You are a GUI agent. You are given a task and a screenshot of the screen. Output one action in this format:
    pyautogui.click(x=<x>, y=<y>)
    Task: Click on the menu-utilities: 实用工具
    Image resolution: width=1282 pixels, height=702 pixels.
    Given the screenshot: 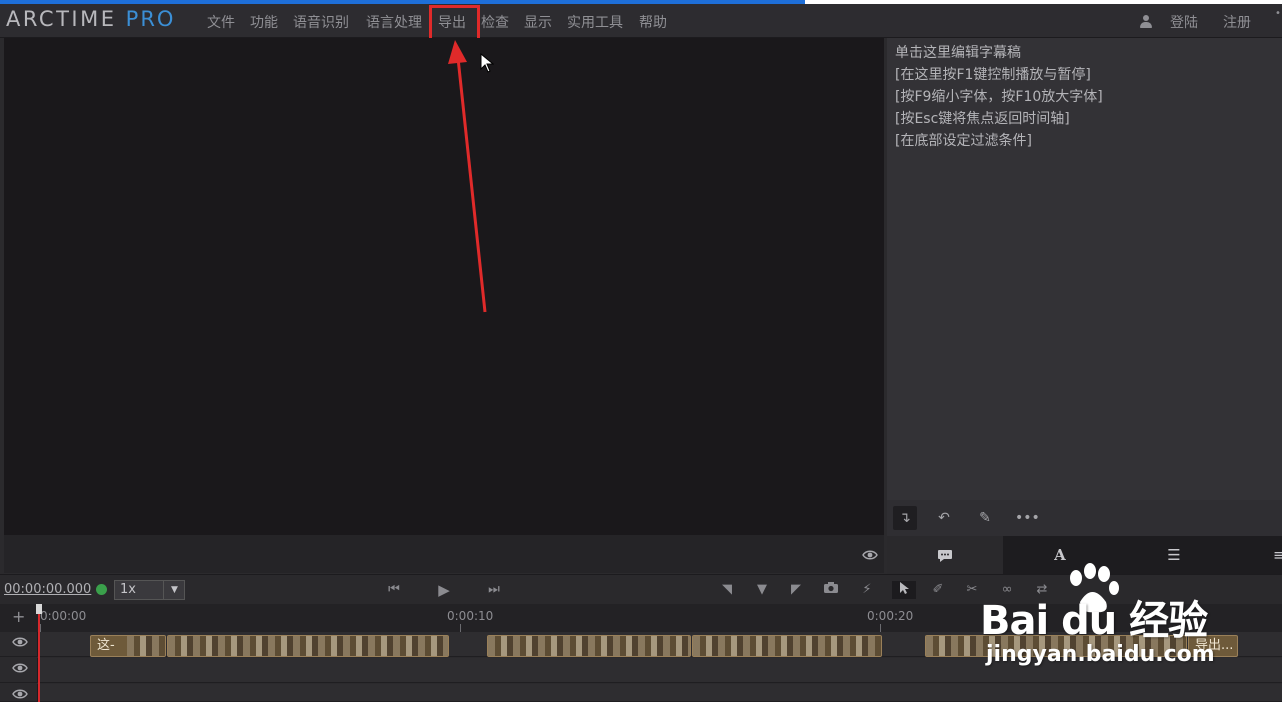 What is the action you would take?
    pyautogui.click(x=595, y=22)
    